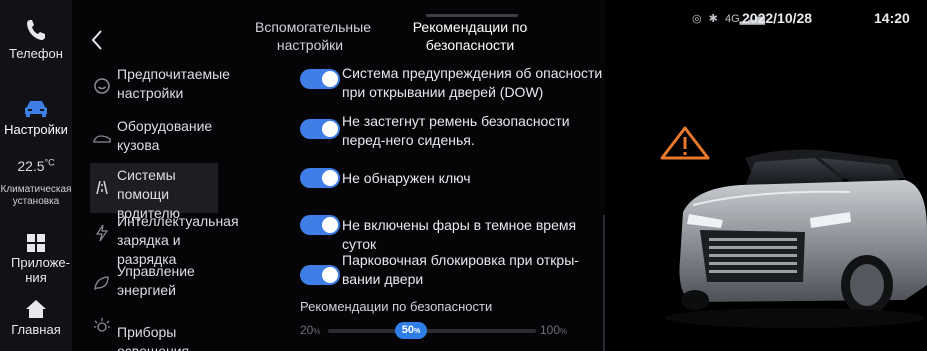 This screenshot has height=351, width=927. What do you see at coordinates (697, 19) in the screenshot?
I see `wireless-charging-icon: ◎` at bounding box center [697, 19].